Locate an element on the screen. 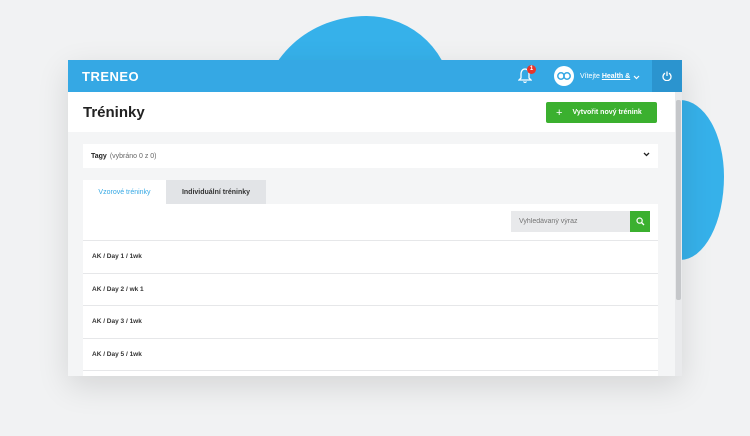  notification-badge: 1 is located at coordinates (531, 69).